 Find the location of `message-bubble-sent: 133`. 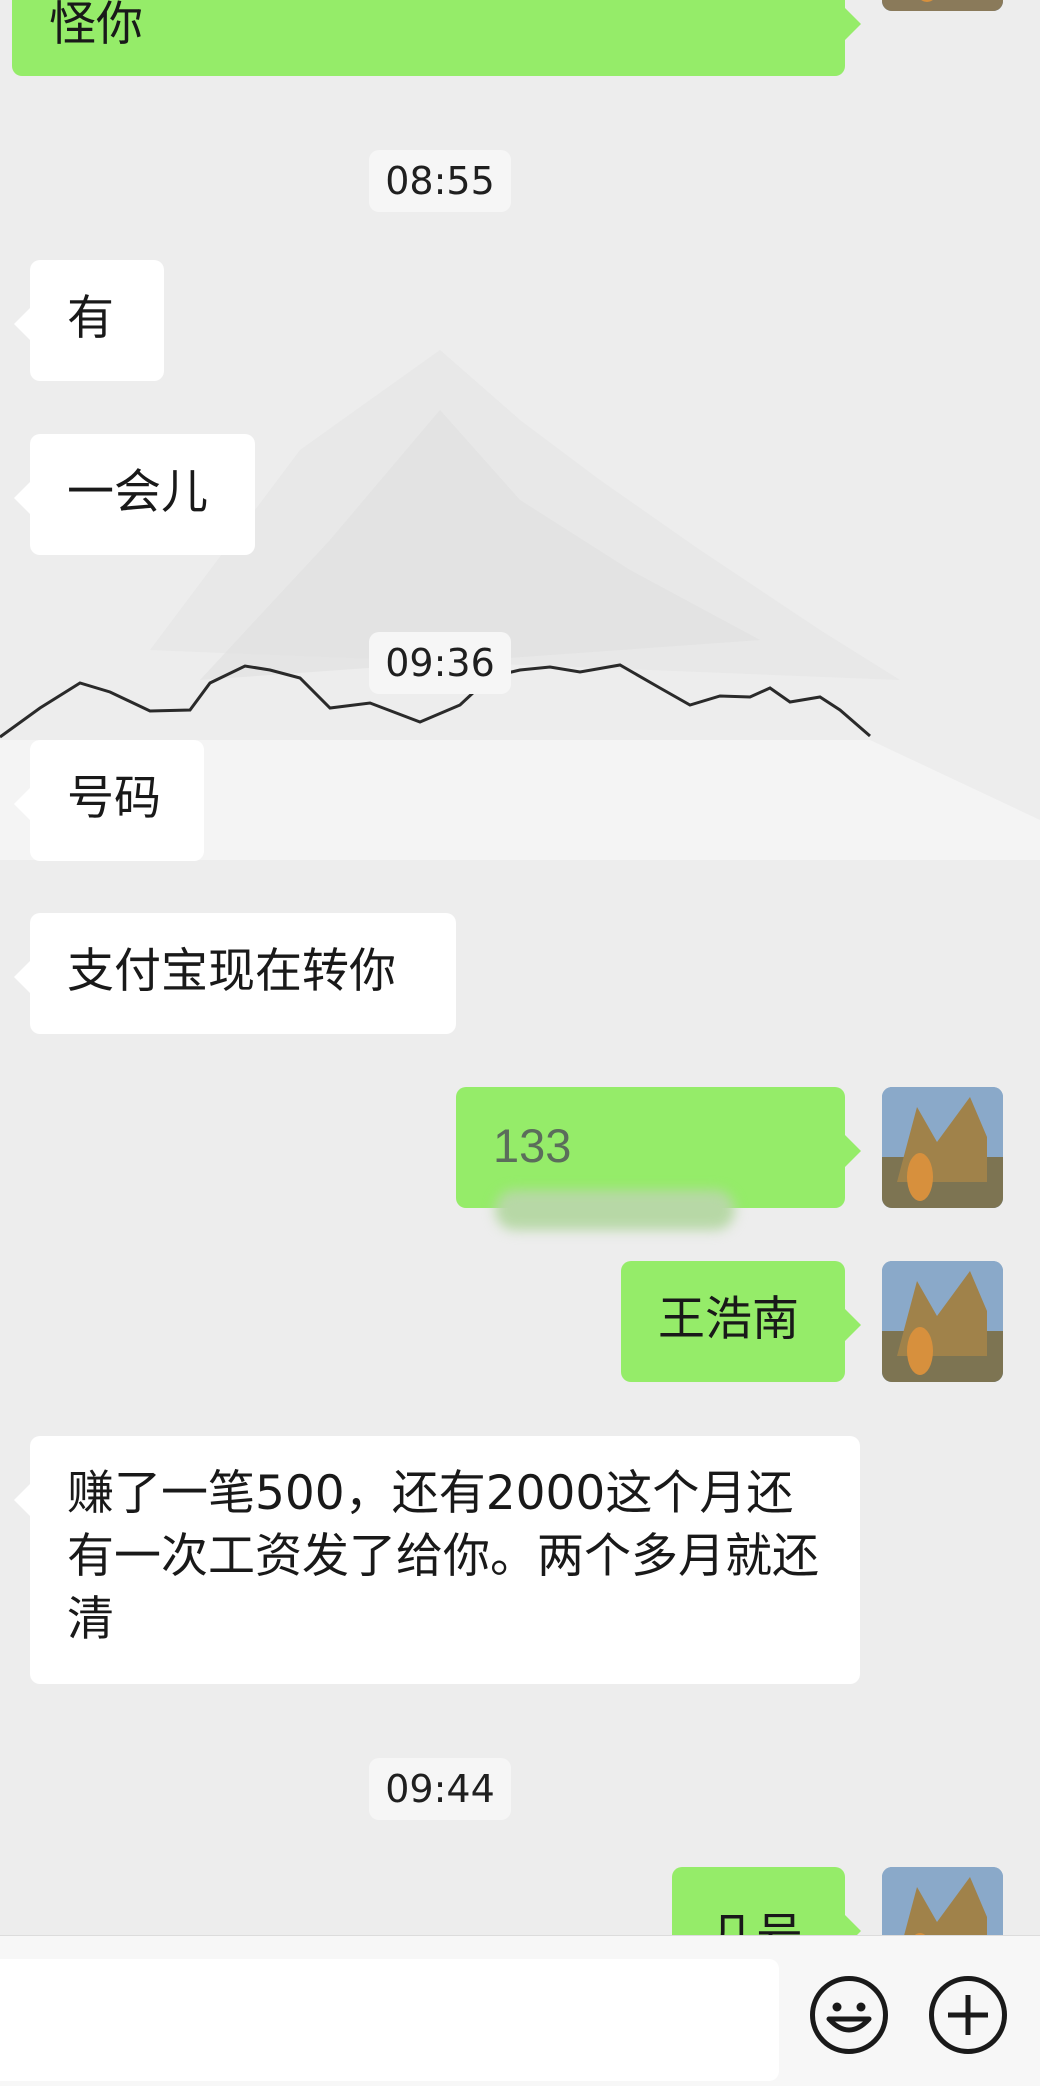

message-bubble-sent: 133 is located at coordinates (658, 1158).